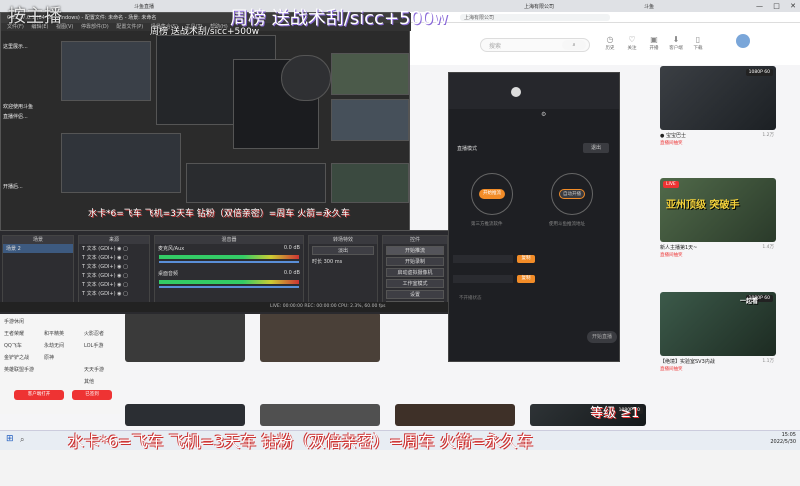 The height and width of the screenshot is (486, 800). What do you see at coordinates (164, 27) in the screenshot?
I see `menu-scene-collection: 场景集合(S)` at bounding box center [164, 27].